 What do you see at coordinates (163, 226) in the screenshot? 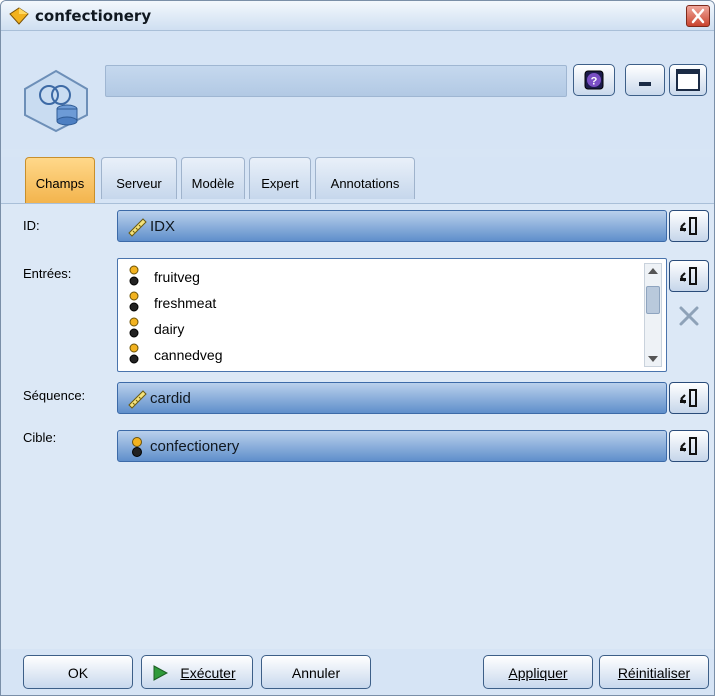
I see `id-value: IDX` at bounding box center [163, 226].